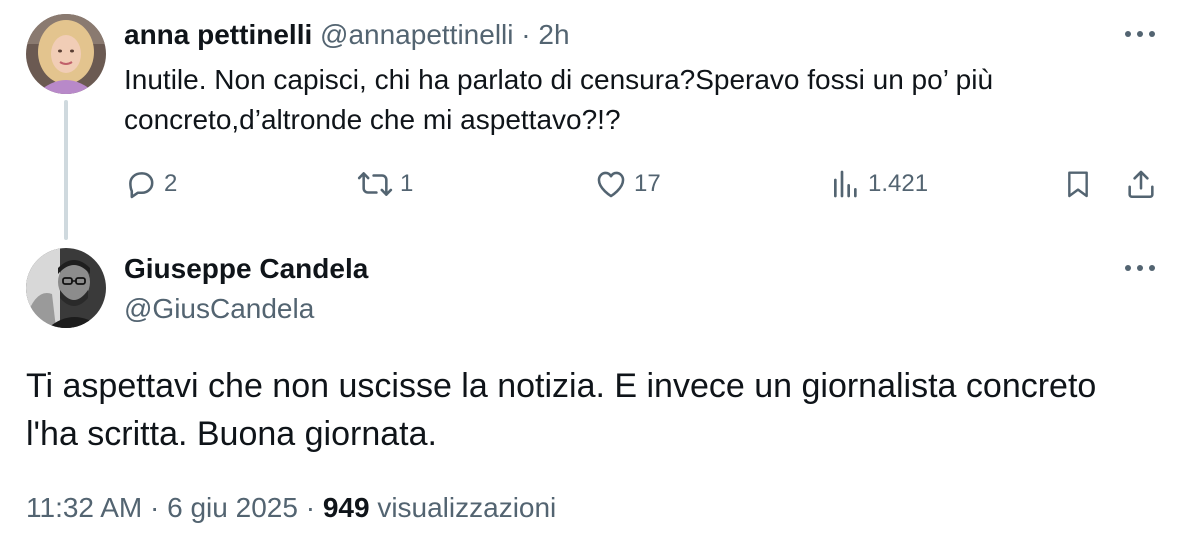 The height and width of the screenshot is (558, 1184). I want to click on reply-header: anna pettinelli @annapettinelli · 2h, so click(347, 35).